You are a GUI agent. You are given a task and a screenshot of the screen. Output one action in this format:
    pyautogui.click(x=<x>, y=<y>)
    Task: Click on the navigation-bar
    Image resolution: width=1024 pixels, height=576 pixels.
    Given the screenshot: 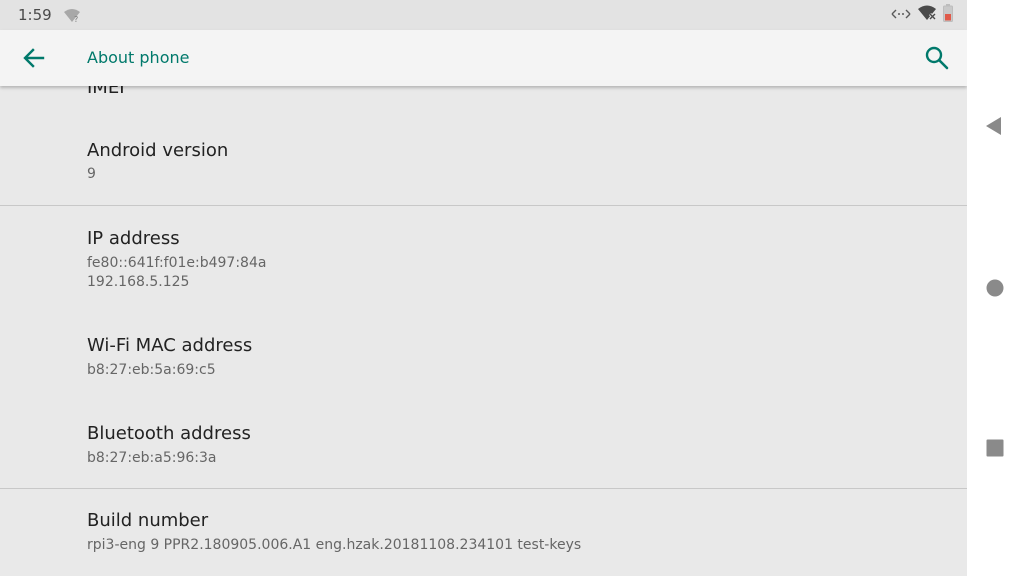 What is the action you would take?
    pyautogui.click(x=995, y=288)
    